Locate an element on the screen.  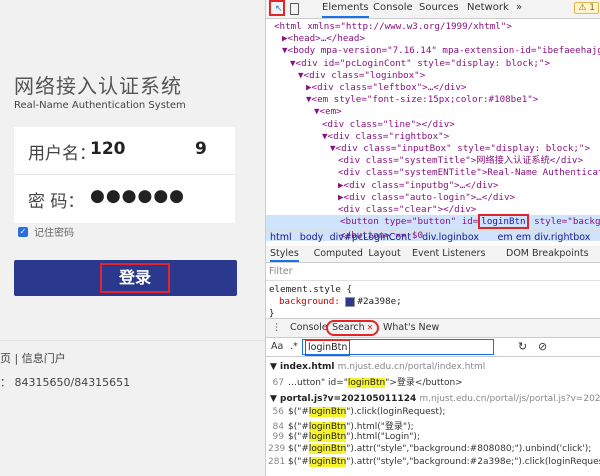
result-line: 56 $("#loginBtn").click(loginRequest); is located at coordinates (356, 411).